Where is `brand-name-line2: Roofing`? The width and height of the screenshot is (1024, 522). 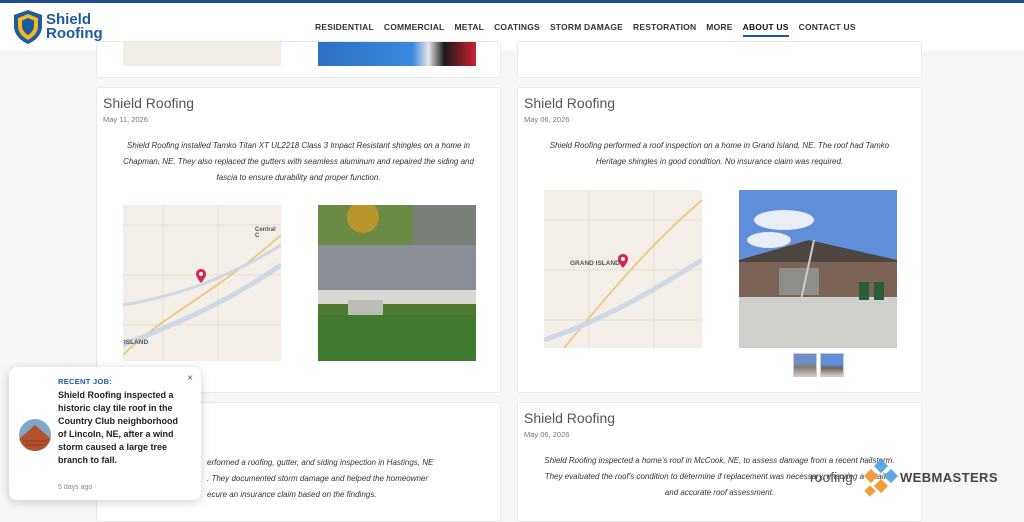
brand-name-line2: Roofing is located at coordinates (74, 33).